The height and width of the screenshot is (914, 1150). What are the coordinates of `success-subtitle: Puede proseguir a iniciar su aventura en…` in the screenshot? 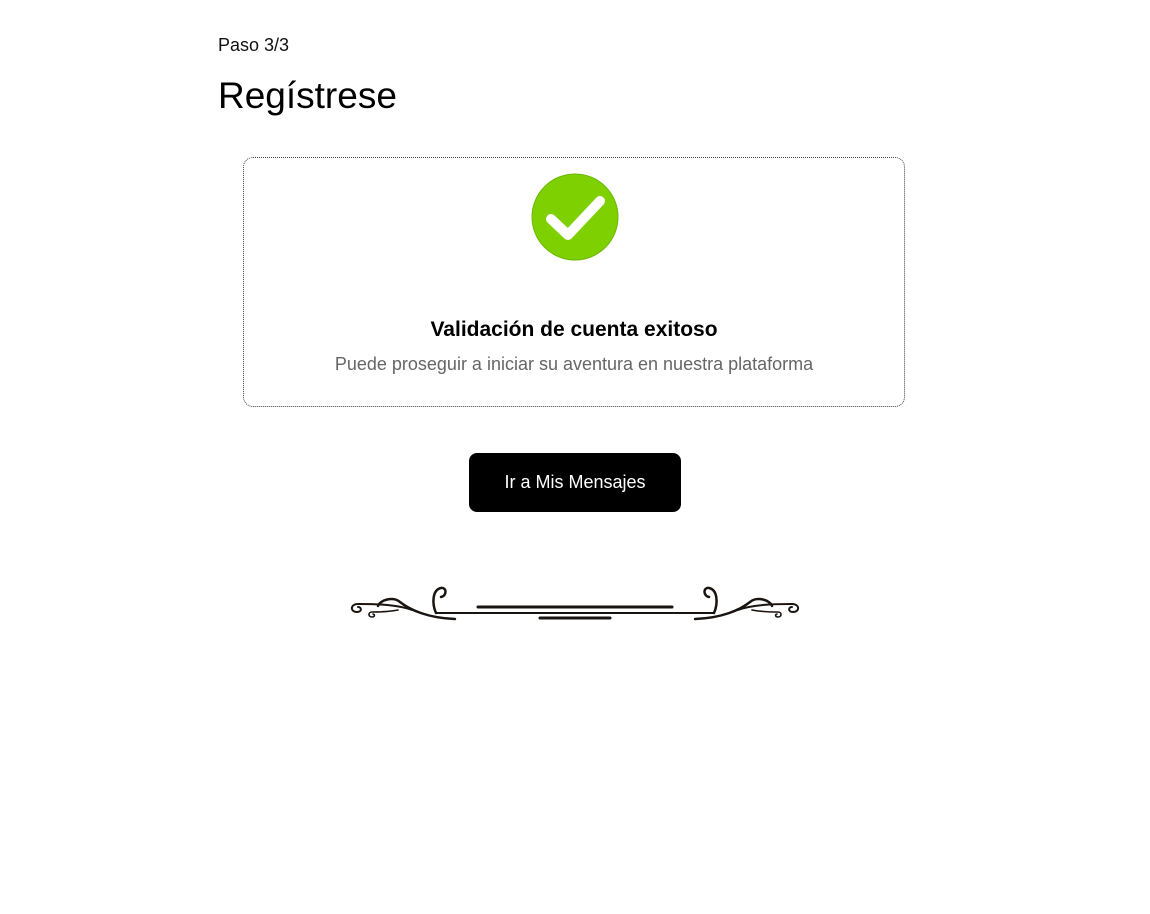 It's located at (574, 364).